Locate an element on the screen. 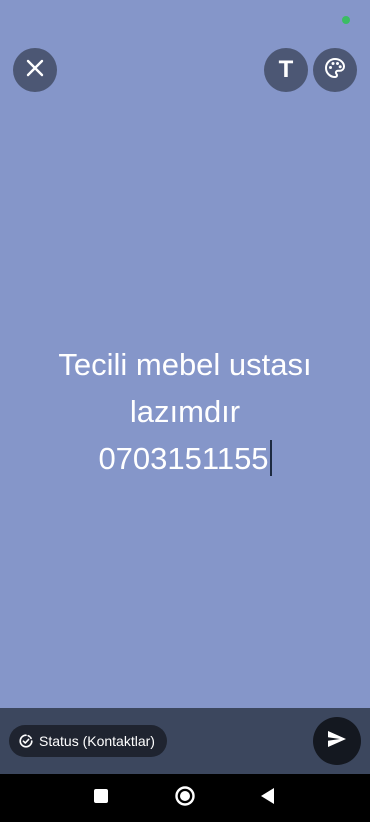 This screenshot has width=370, height=822. square-icon is located at coordinates (101, 798).